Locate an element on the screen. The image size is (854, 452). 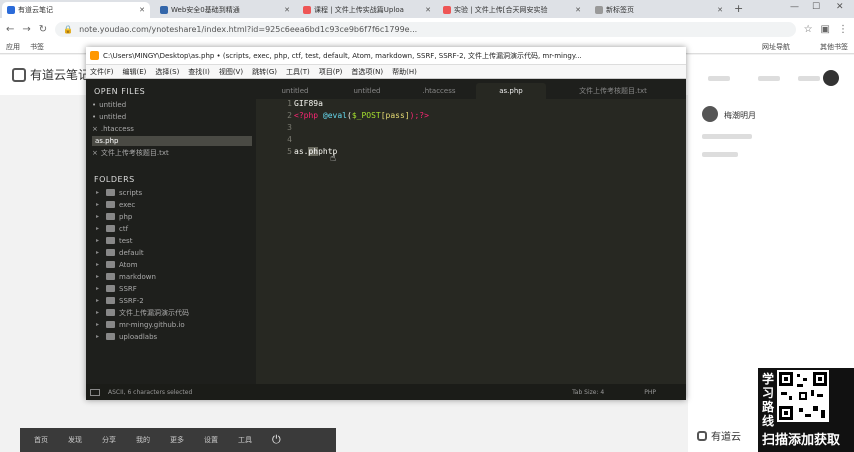
editor-tab: 文件上传考核题目.txt is located at coordinates (613, 91).